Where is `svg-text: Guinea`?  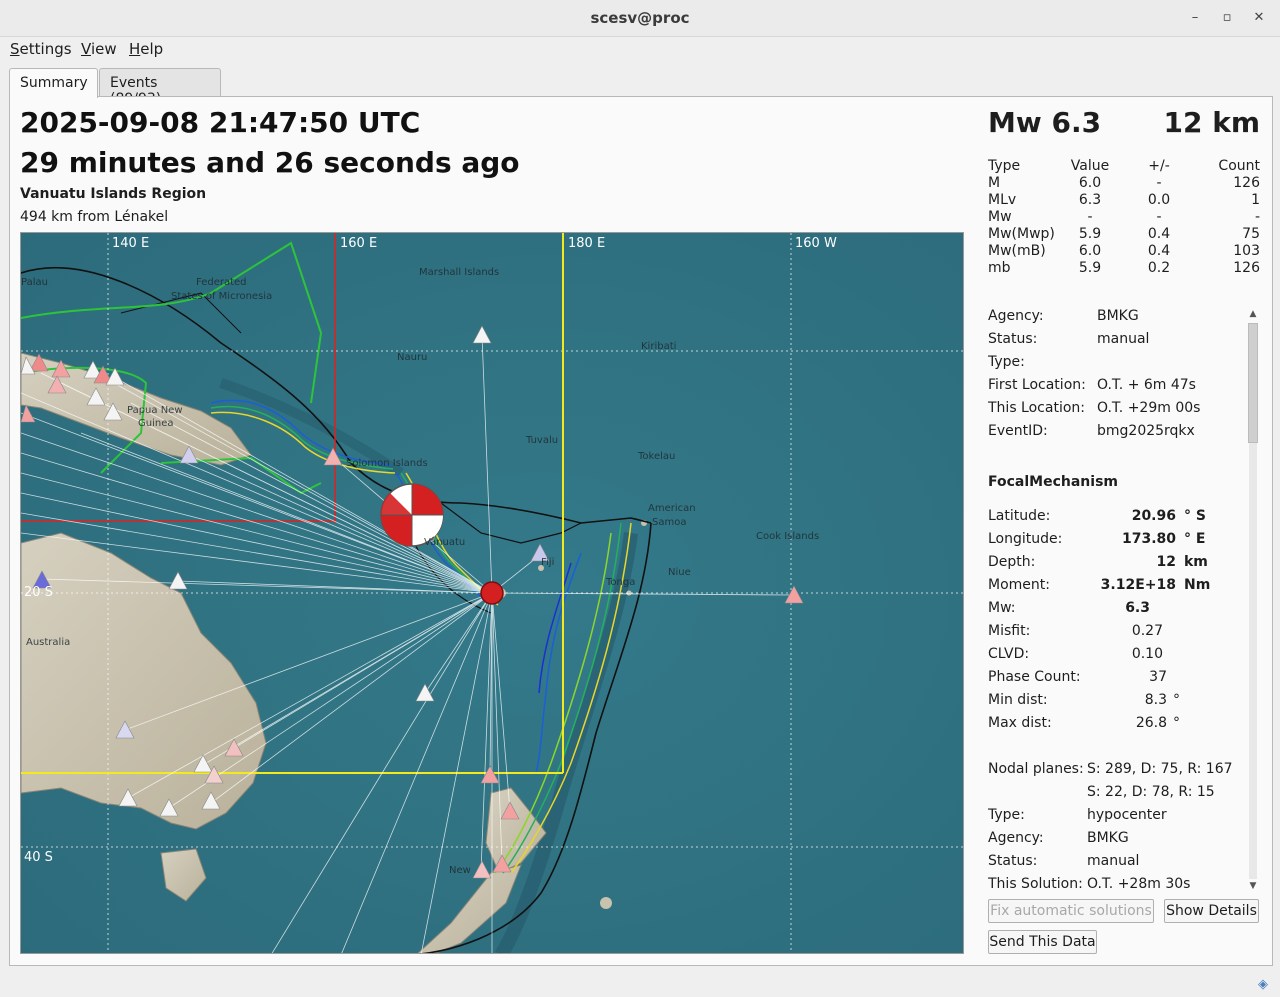 svg-text: Guinea is located at coordinates (155, 423).